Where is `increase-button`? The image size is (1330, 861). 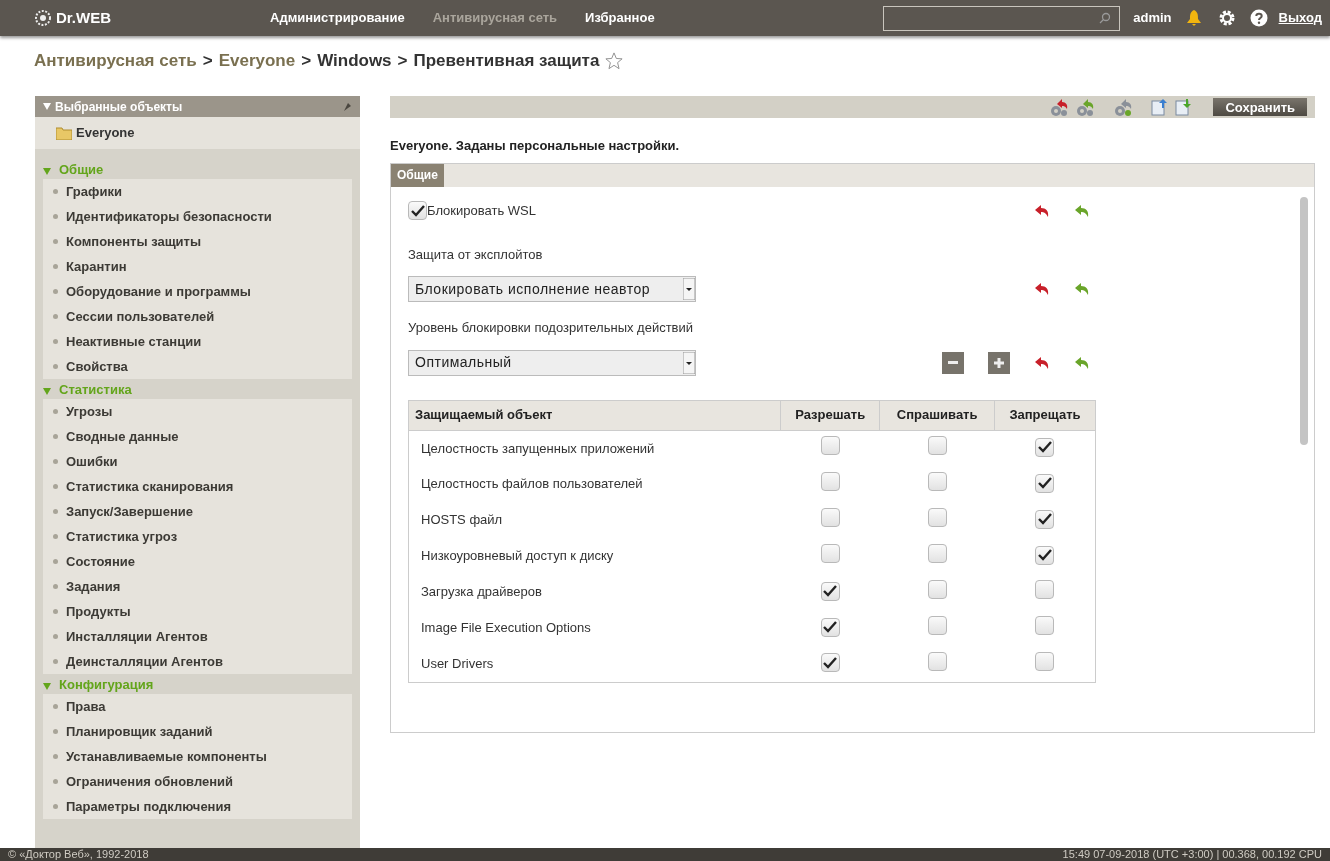
increase-button is located at coordinates (999, 362).